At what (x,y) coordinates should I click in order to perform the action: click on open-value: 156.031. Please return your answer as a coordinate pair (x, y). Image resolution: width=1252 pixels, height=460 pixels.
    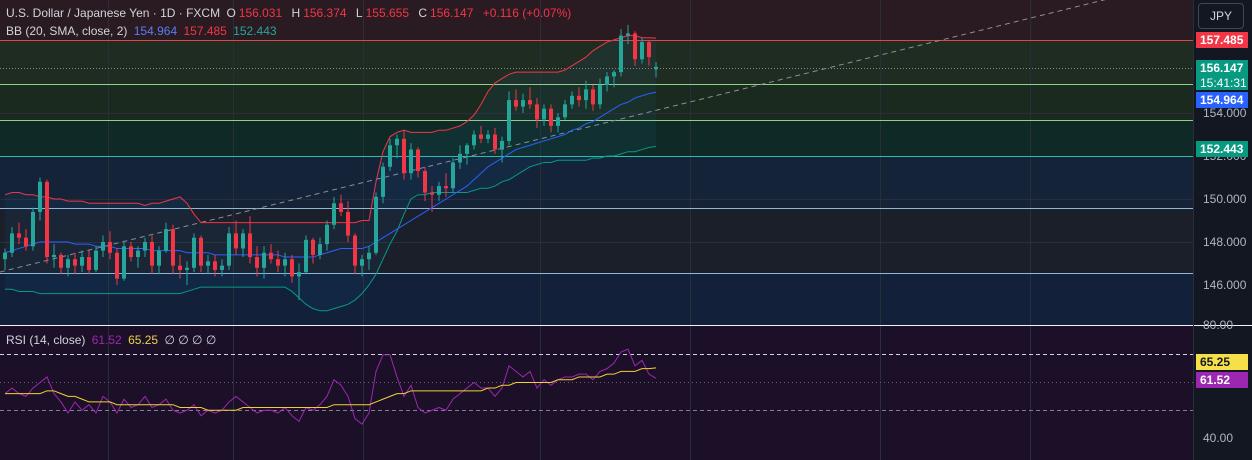
    Looking at the image, I should click on (260, 13).